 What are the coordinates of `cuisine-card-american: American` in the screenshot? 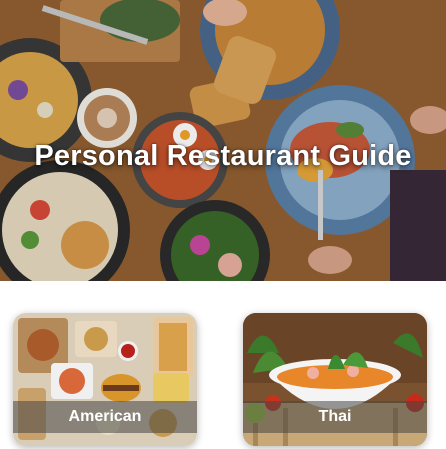 It's located at (105, 379).